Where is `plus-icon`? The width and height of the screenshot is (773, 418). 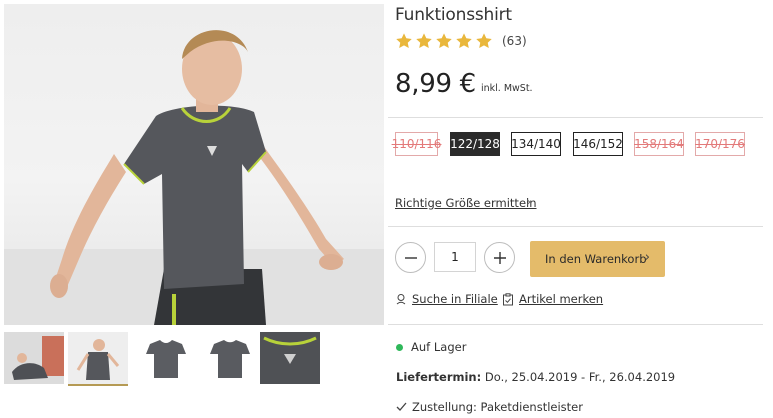
plus-icon is located at coordinates (499, 257).